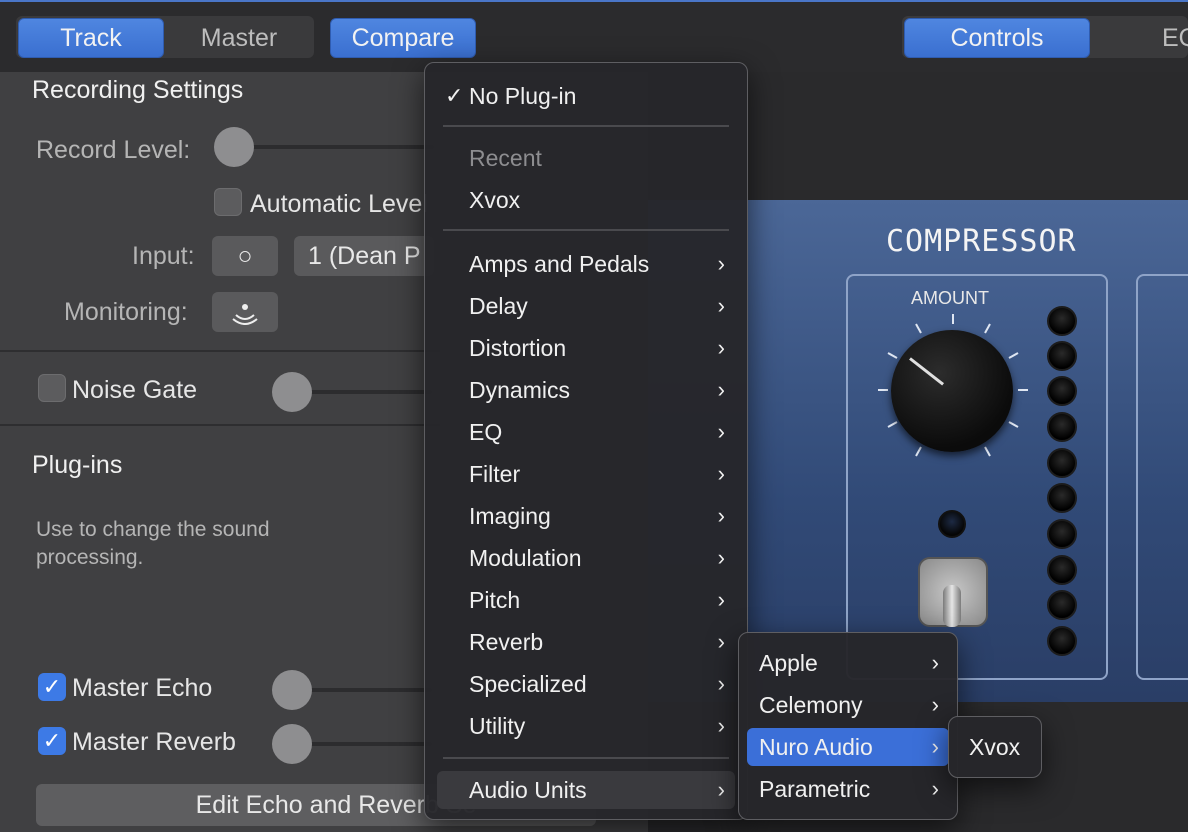  What do you see at coordinates (126, 312) in the screenshot?
I see `monitoring-label: Monitoring:` at bounding box center [126, 312].